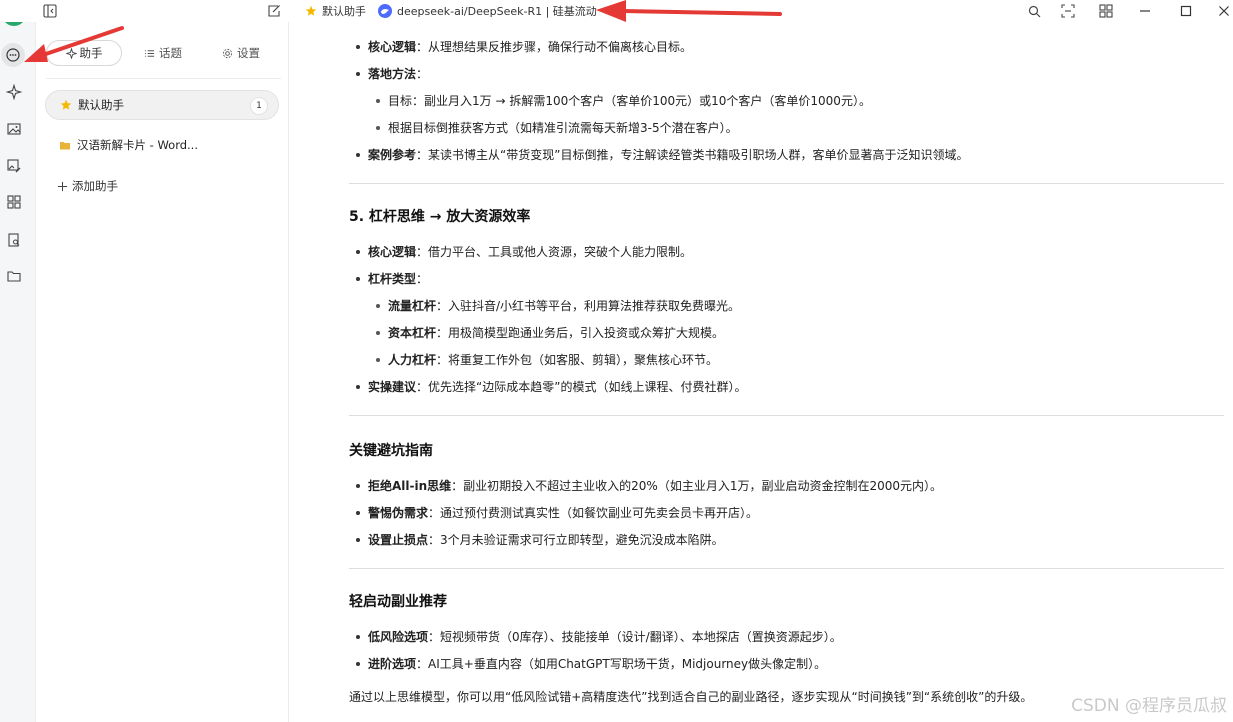 The height and width of the screenshot is (722, 1233). I want to click on maximize-icon, so click(1186, 11).